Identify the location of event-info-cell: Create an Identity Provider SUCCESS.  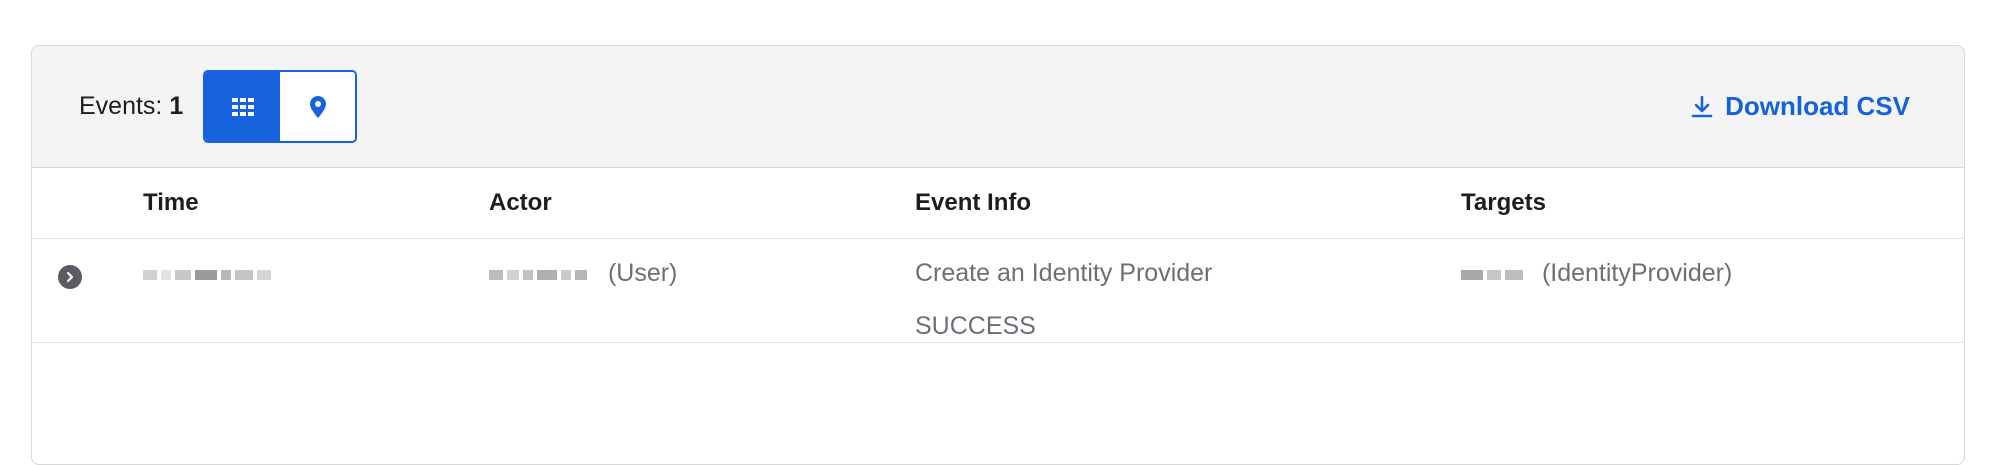
(1188, 290).